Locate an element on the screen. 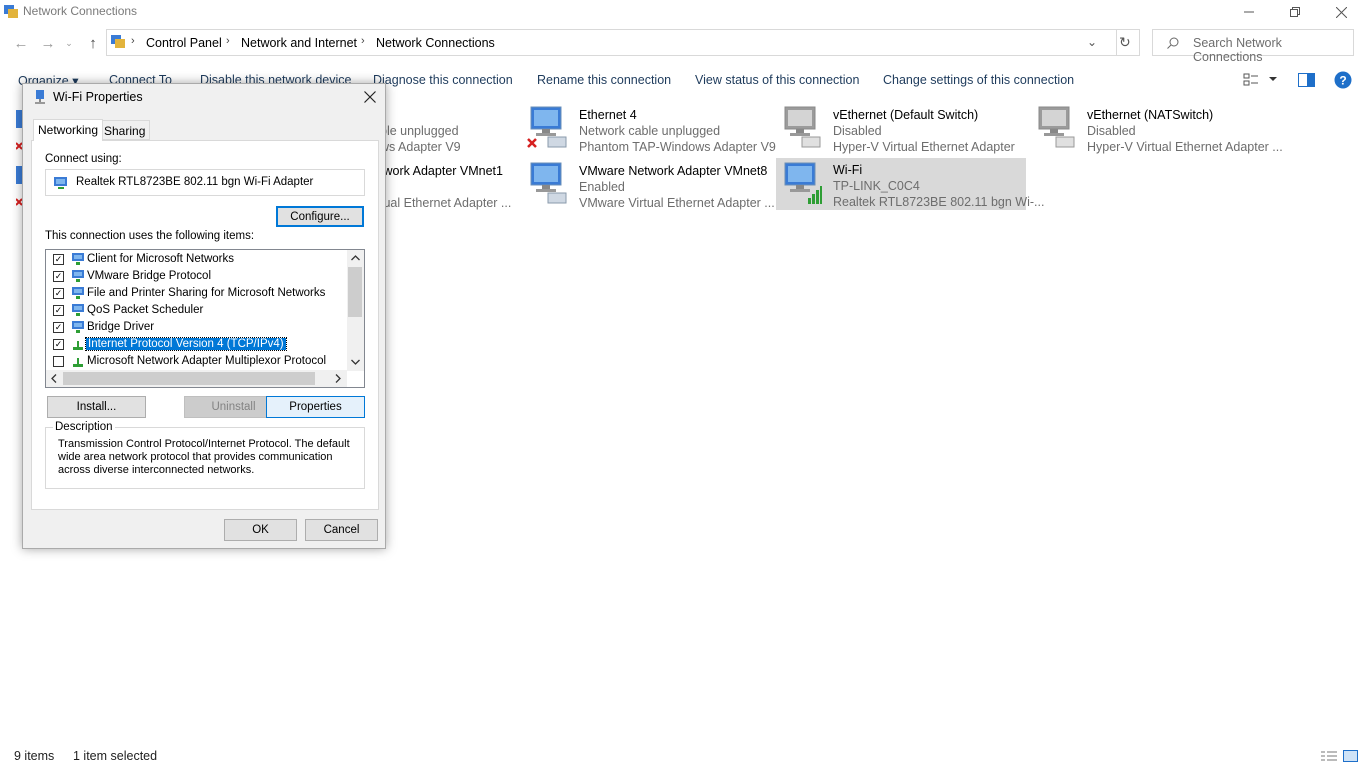  connection-name: Wi-Fi is located at coordinates (848, 170).